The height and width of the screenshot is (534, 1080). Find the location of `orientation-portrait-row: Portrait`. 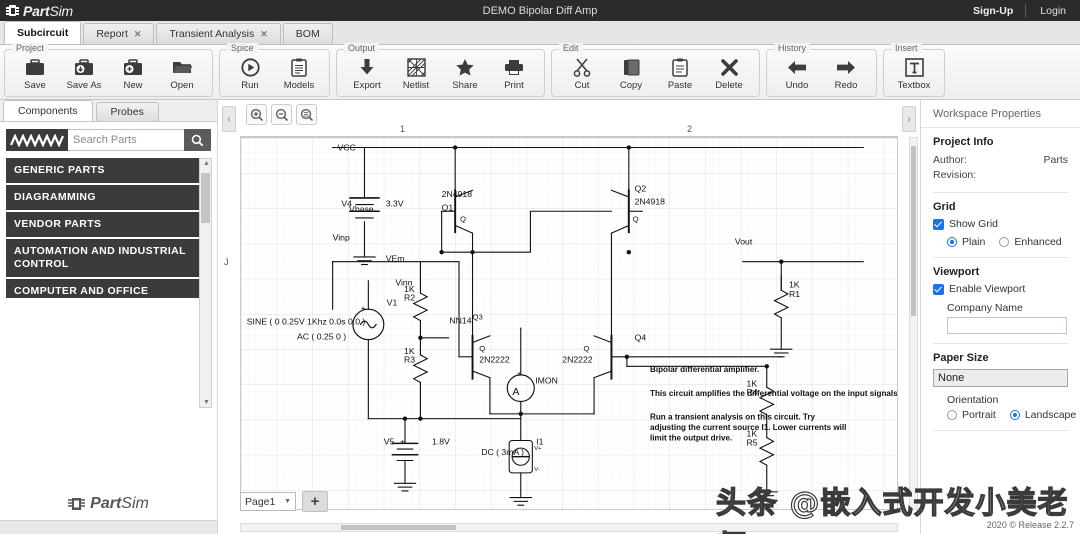

orientation-portrait-row: Portrait is located at coordinates (971, 415).